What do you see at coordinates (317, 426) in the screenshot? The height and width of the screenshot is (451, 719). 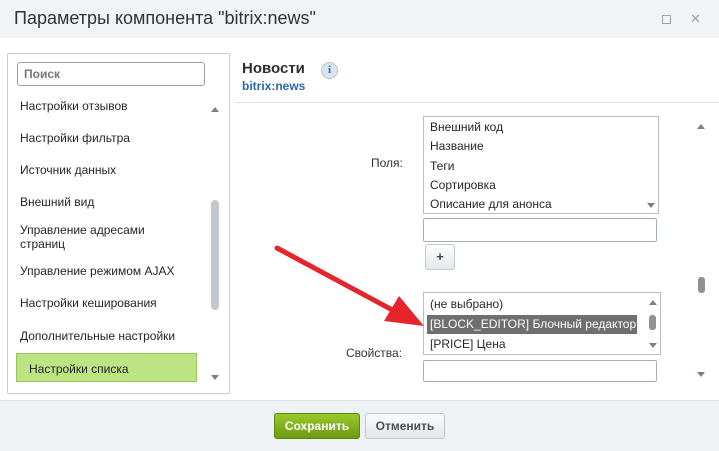 I see `save-button: Сохранить` at bounding box center [317, 426].